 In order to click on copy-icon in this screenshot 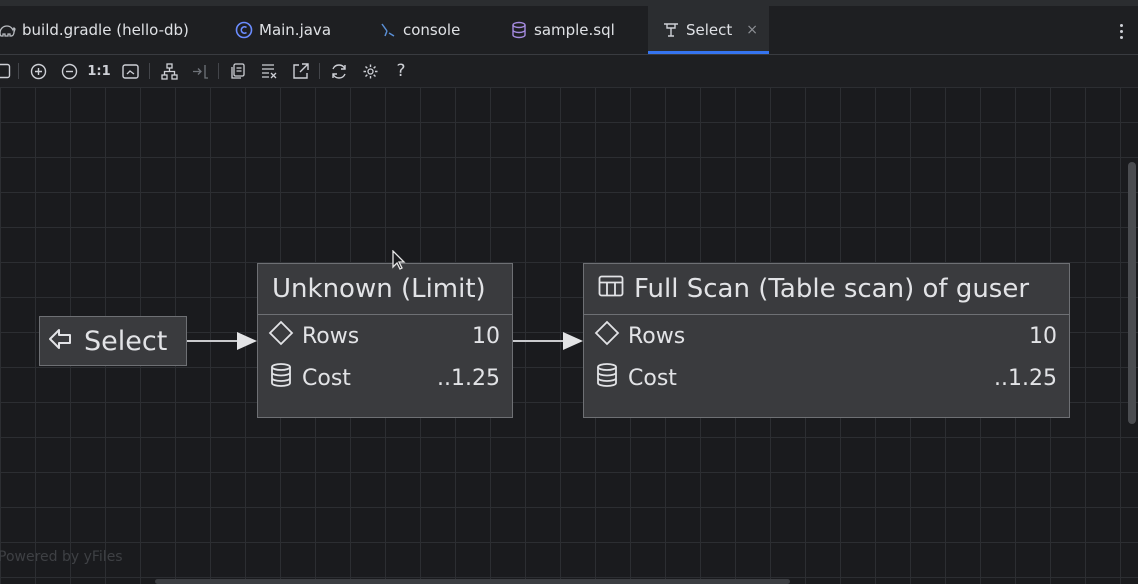, I will do `click(238, 71)`.